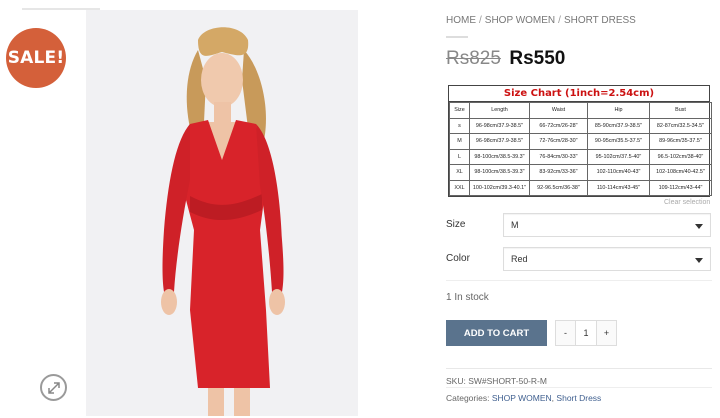 The width and height of the screenshot is (720, 418). Describe the element at coordinates (537, 58) in the screenshot. I see `sale-price: Rs550` at that location.